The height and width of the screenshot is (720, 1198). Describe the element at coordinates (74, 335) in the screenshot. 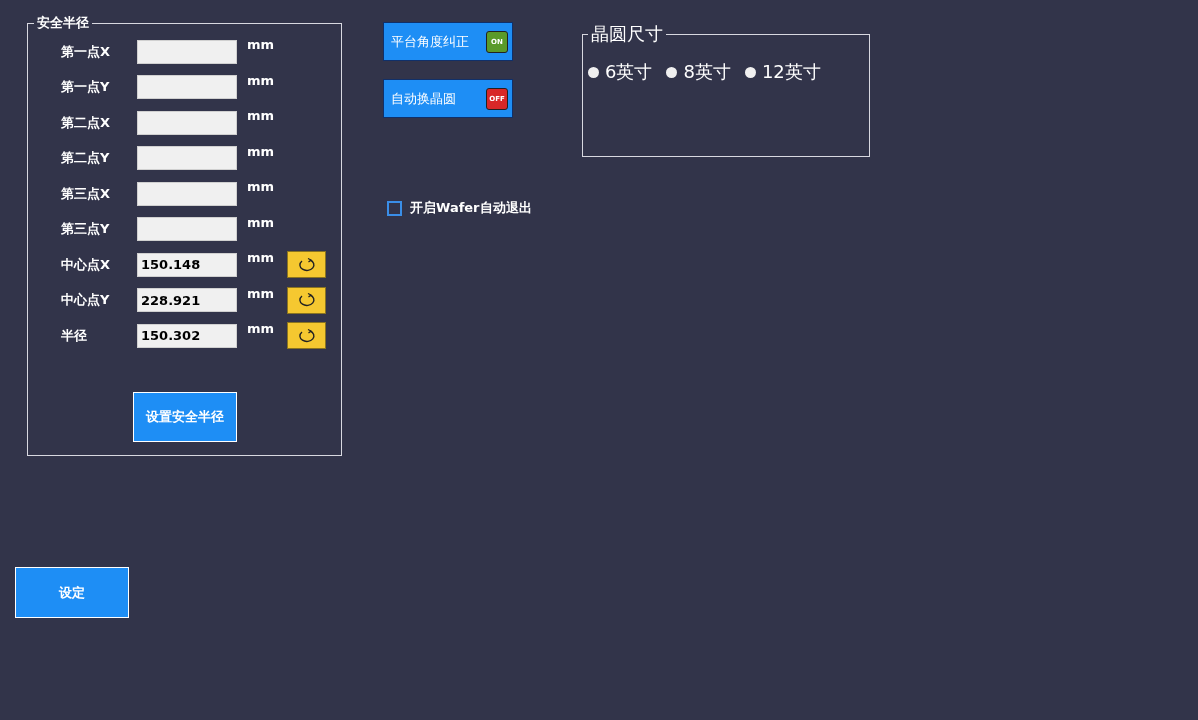

I see `field-label: 半径` at that location.